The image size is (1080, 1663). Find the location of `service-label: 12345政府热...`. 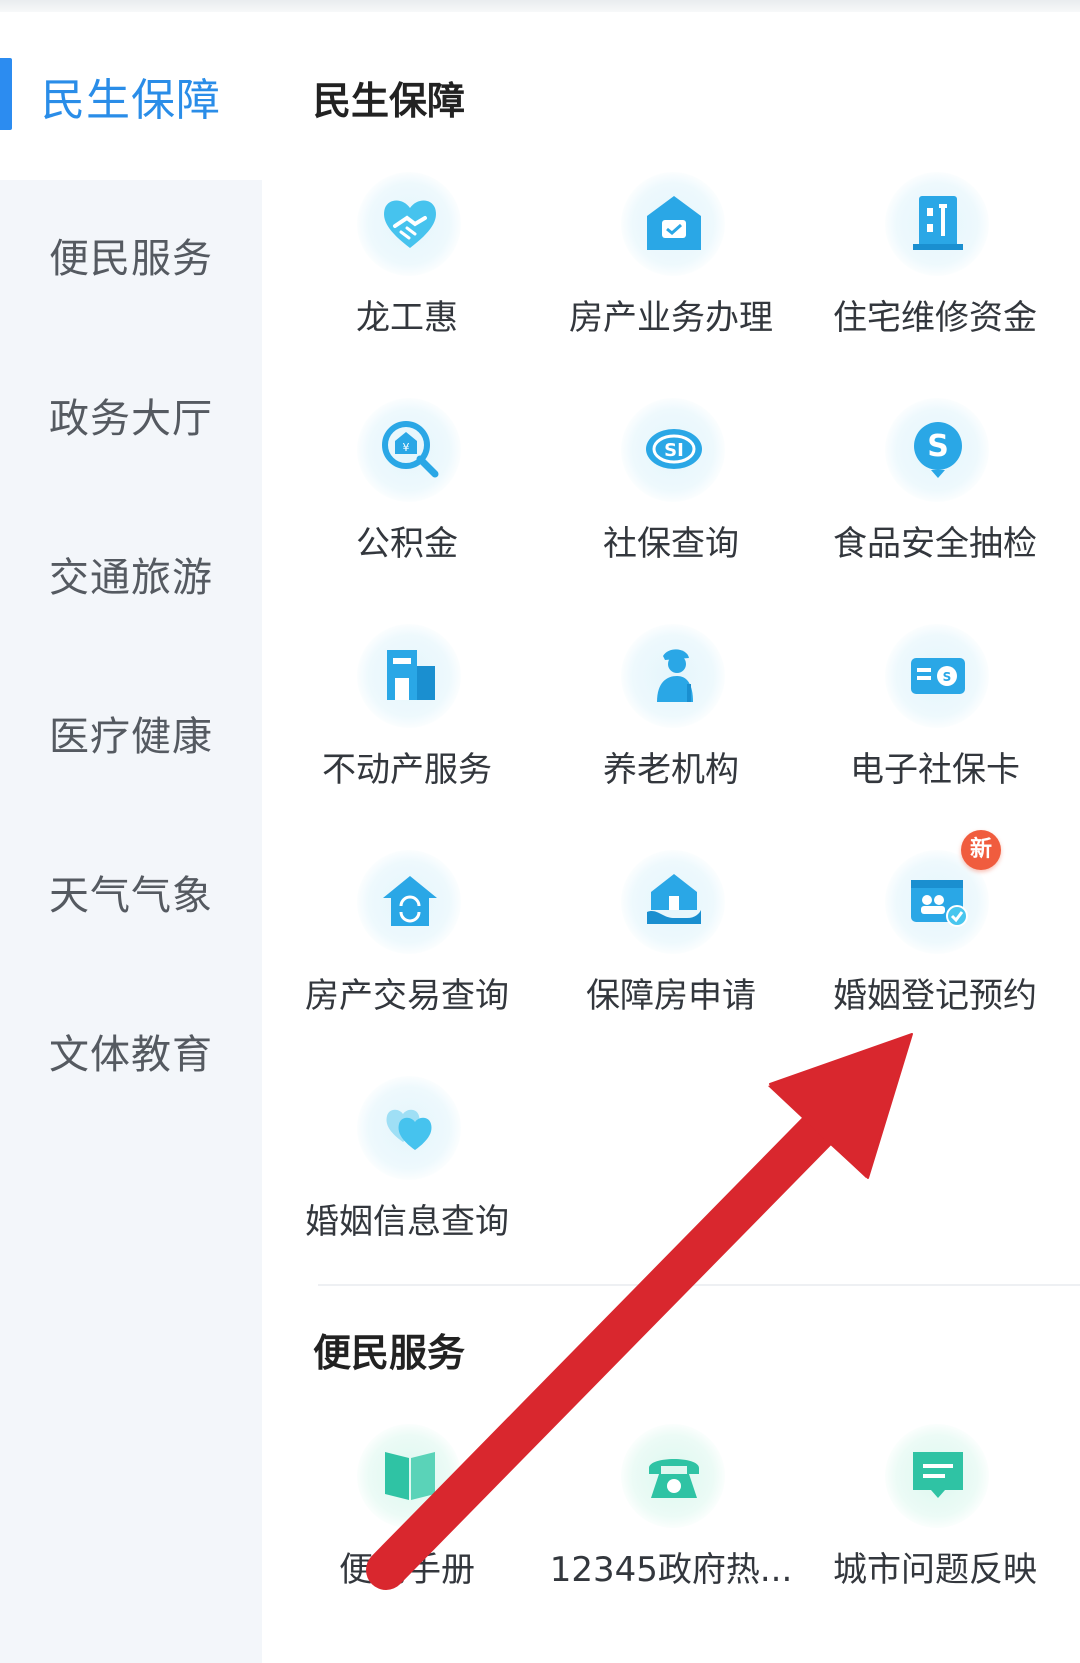

service-label: 12345政府热... is located at coordinates (671, 1570).